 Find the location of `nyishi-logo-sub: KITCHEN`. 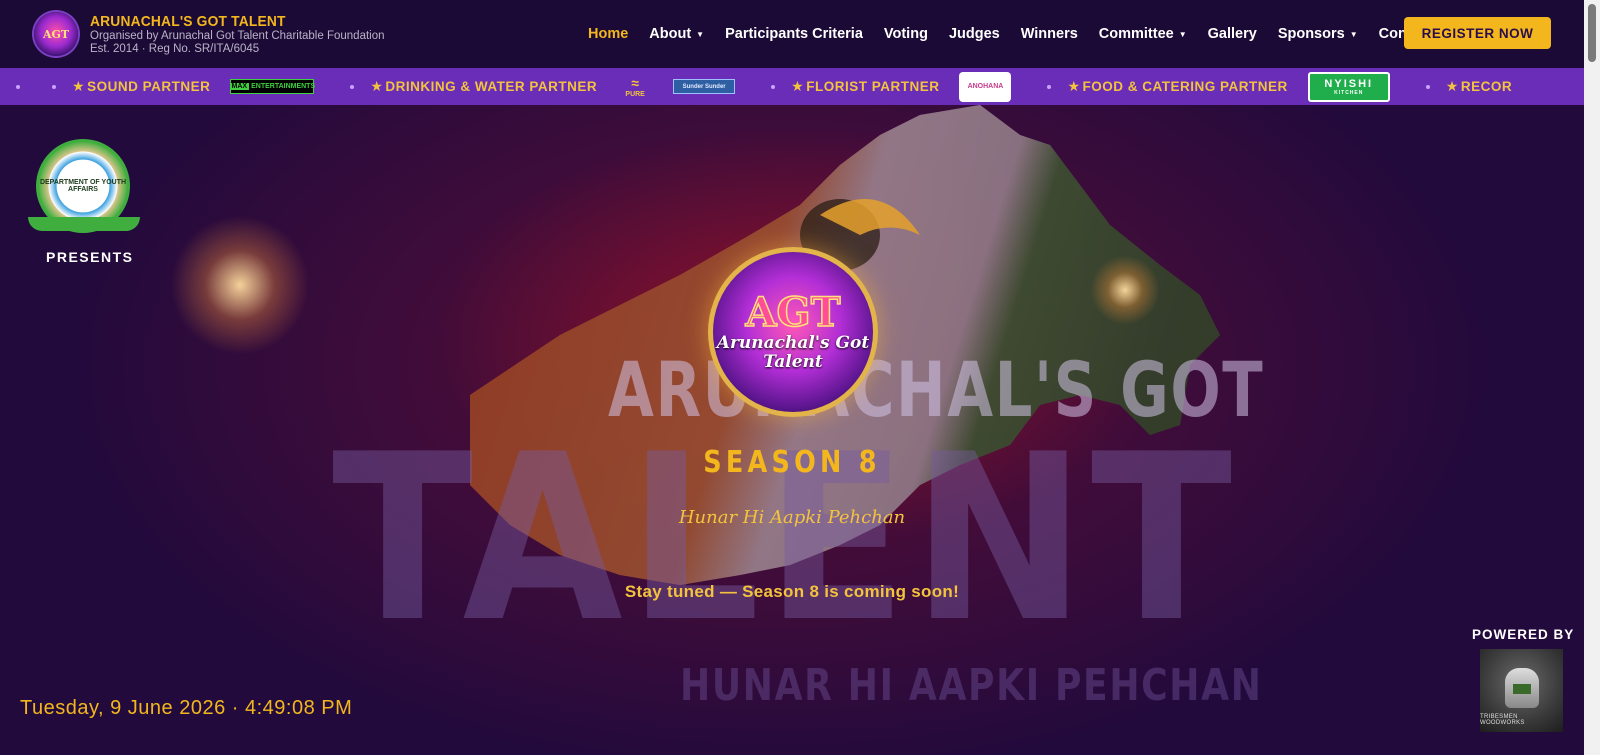

nyishi-logo-sub: KITCHEN is located at coordinates (1349, 92).